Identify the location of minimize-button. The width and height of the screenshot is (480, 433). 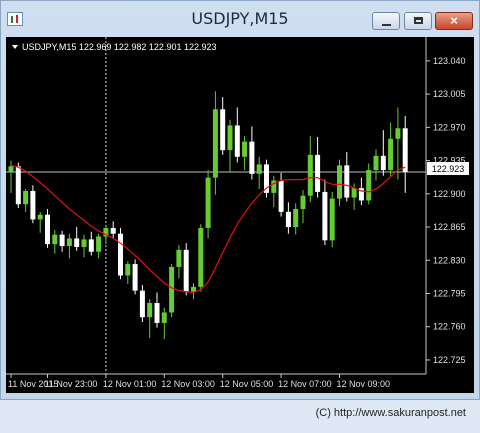
(386, 21).